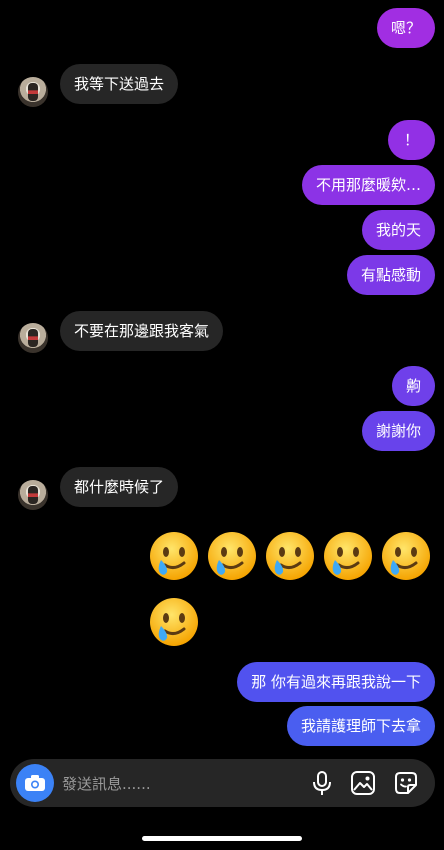  I want to click on message-text: 我的天, so click(398, 230).